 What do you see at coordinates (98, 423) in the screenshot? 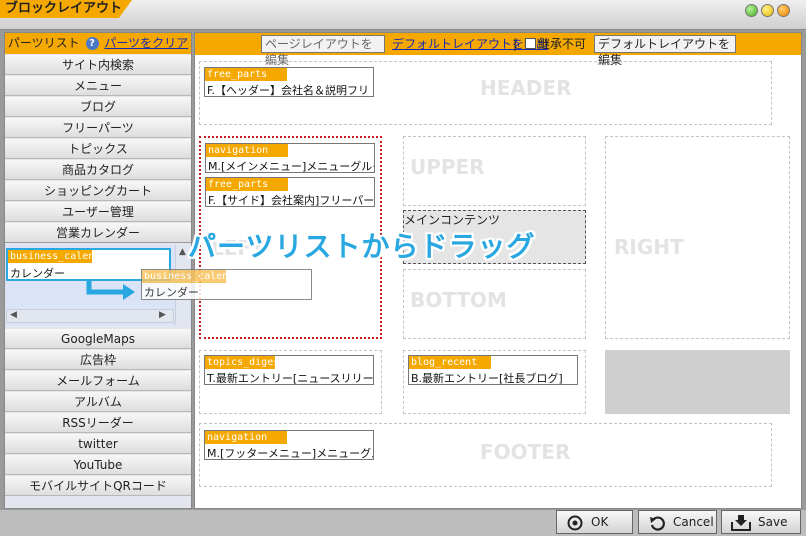
I see `parts-item-rss: RSSリーダー` at bounding box center [98, 423].